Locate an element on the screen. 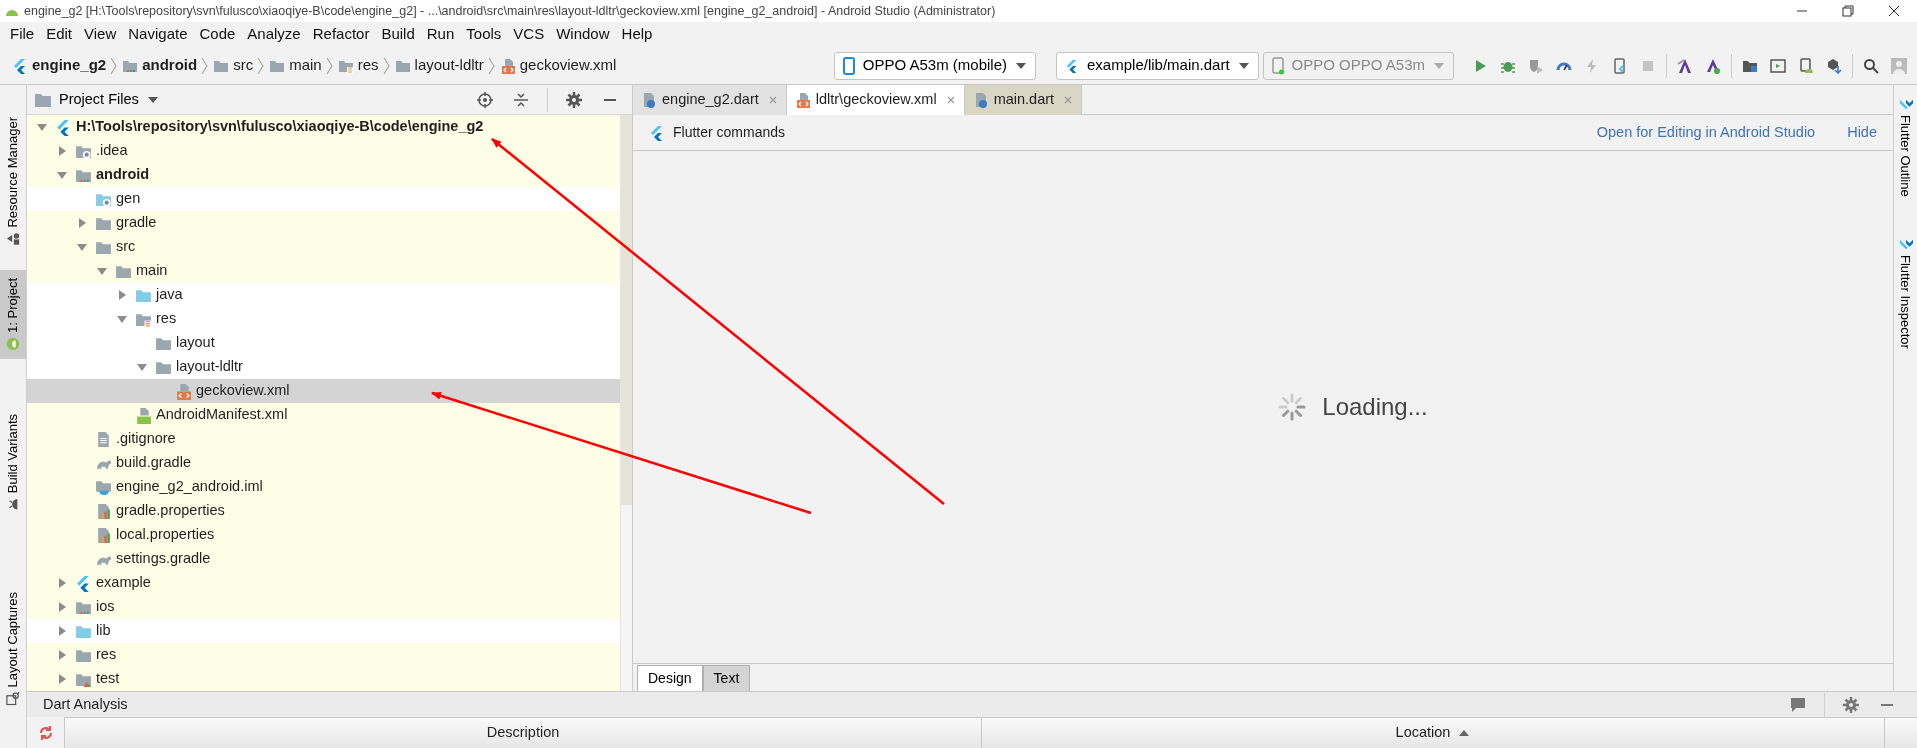 This screenshot has height=748, width=1917. sdk-download-icon is located at coordinates (1834, 65).